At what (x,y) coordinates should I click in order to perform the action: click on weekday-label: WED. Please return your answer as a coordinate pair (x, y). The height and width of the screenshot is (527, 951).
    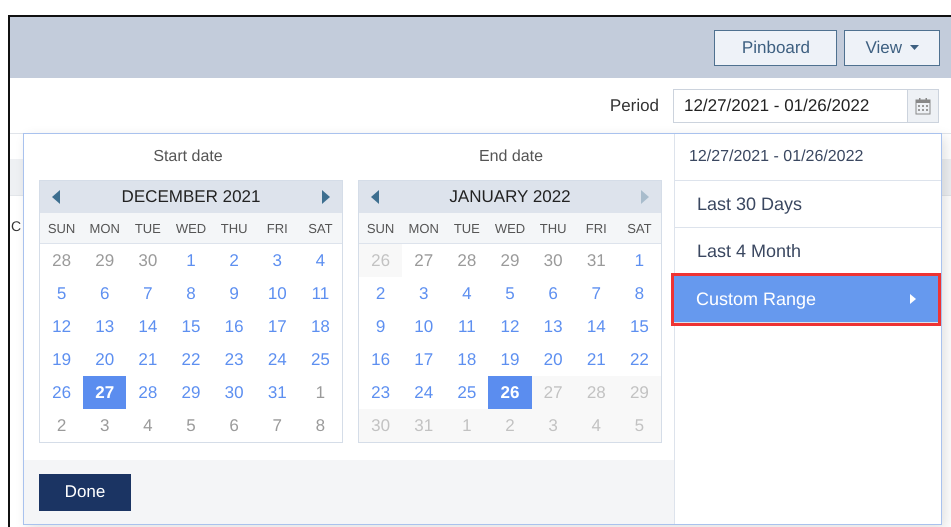
    Looking at the image, I should click on (510, 228).